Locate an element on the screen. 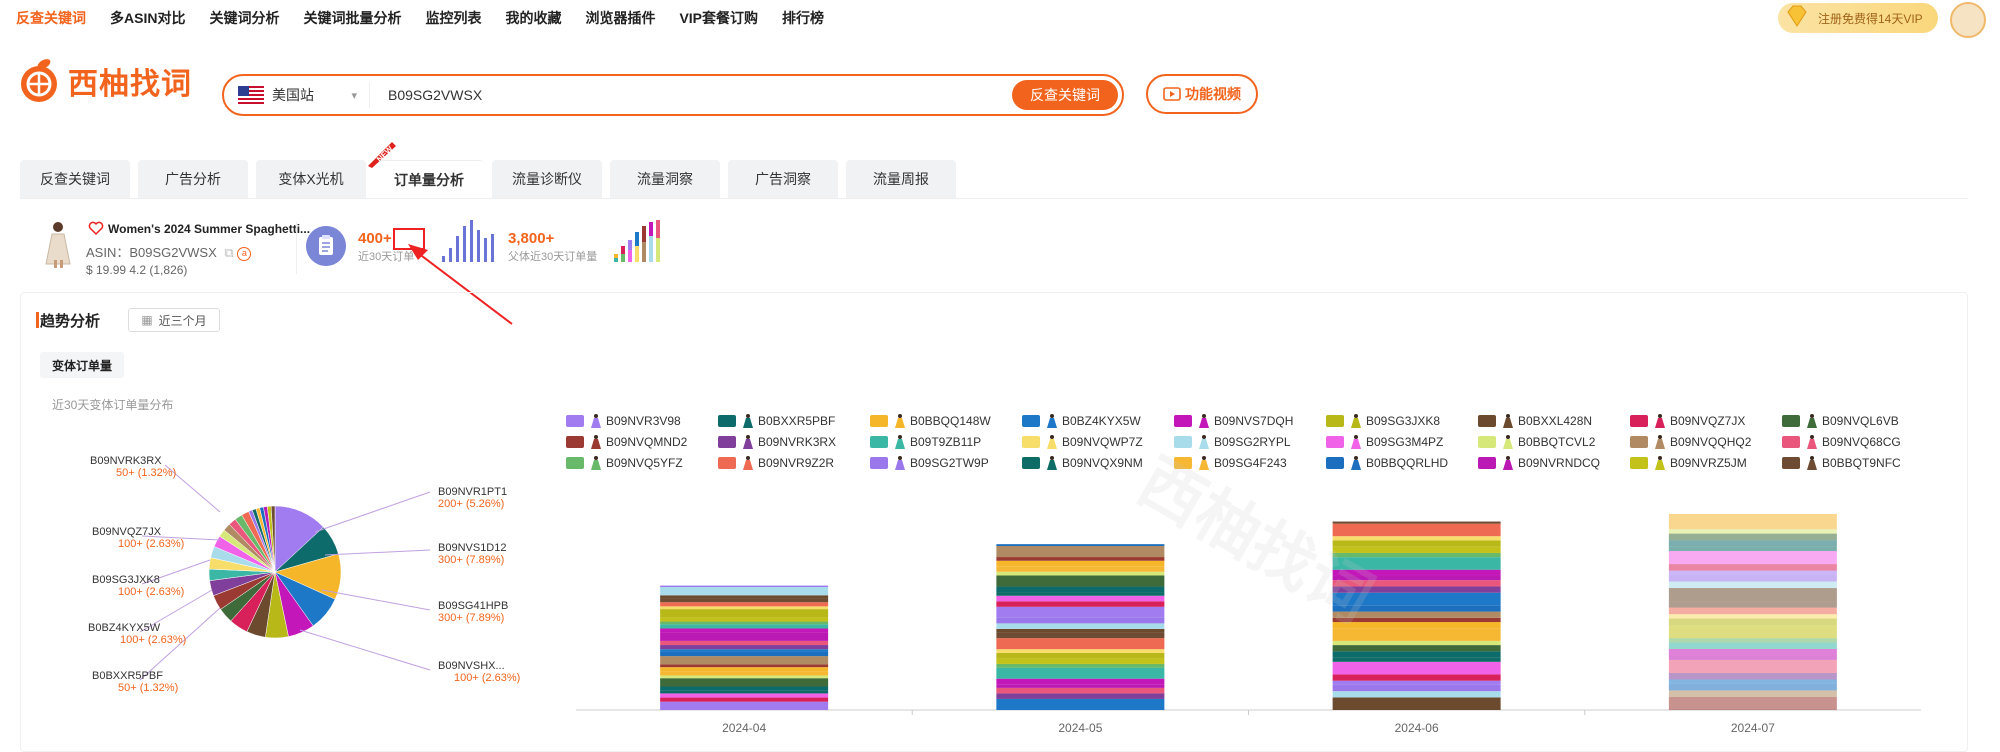 The width and height of the screenshot is (2000, 752). tab-ad-insight: 广告洞察 is located at coordinates (783, 179).